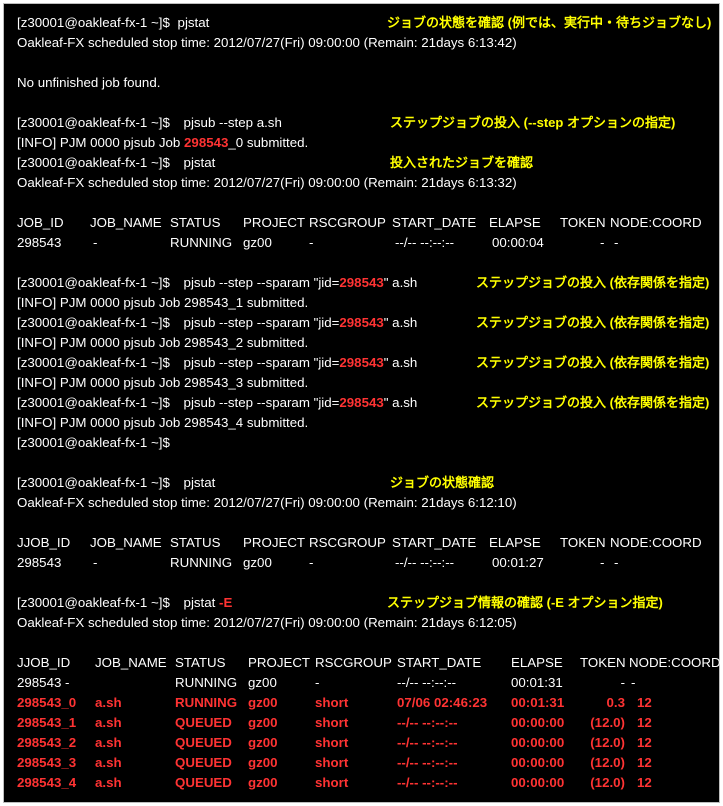 This screenshot has width=723, height=806. I want to click on command-line: [z30001@oakleaf-fx-1 ~]$, so click(93, 443).